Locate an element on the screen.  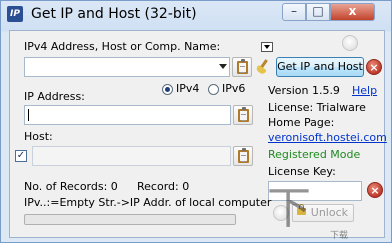
radio-ipv4-label: IPv4 is located at coordinates (188, 88).